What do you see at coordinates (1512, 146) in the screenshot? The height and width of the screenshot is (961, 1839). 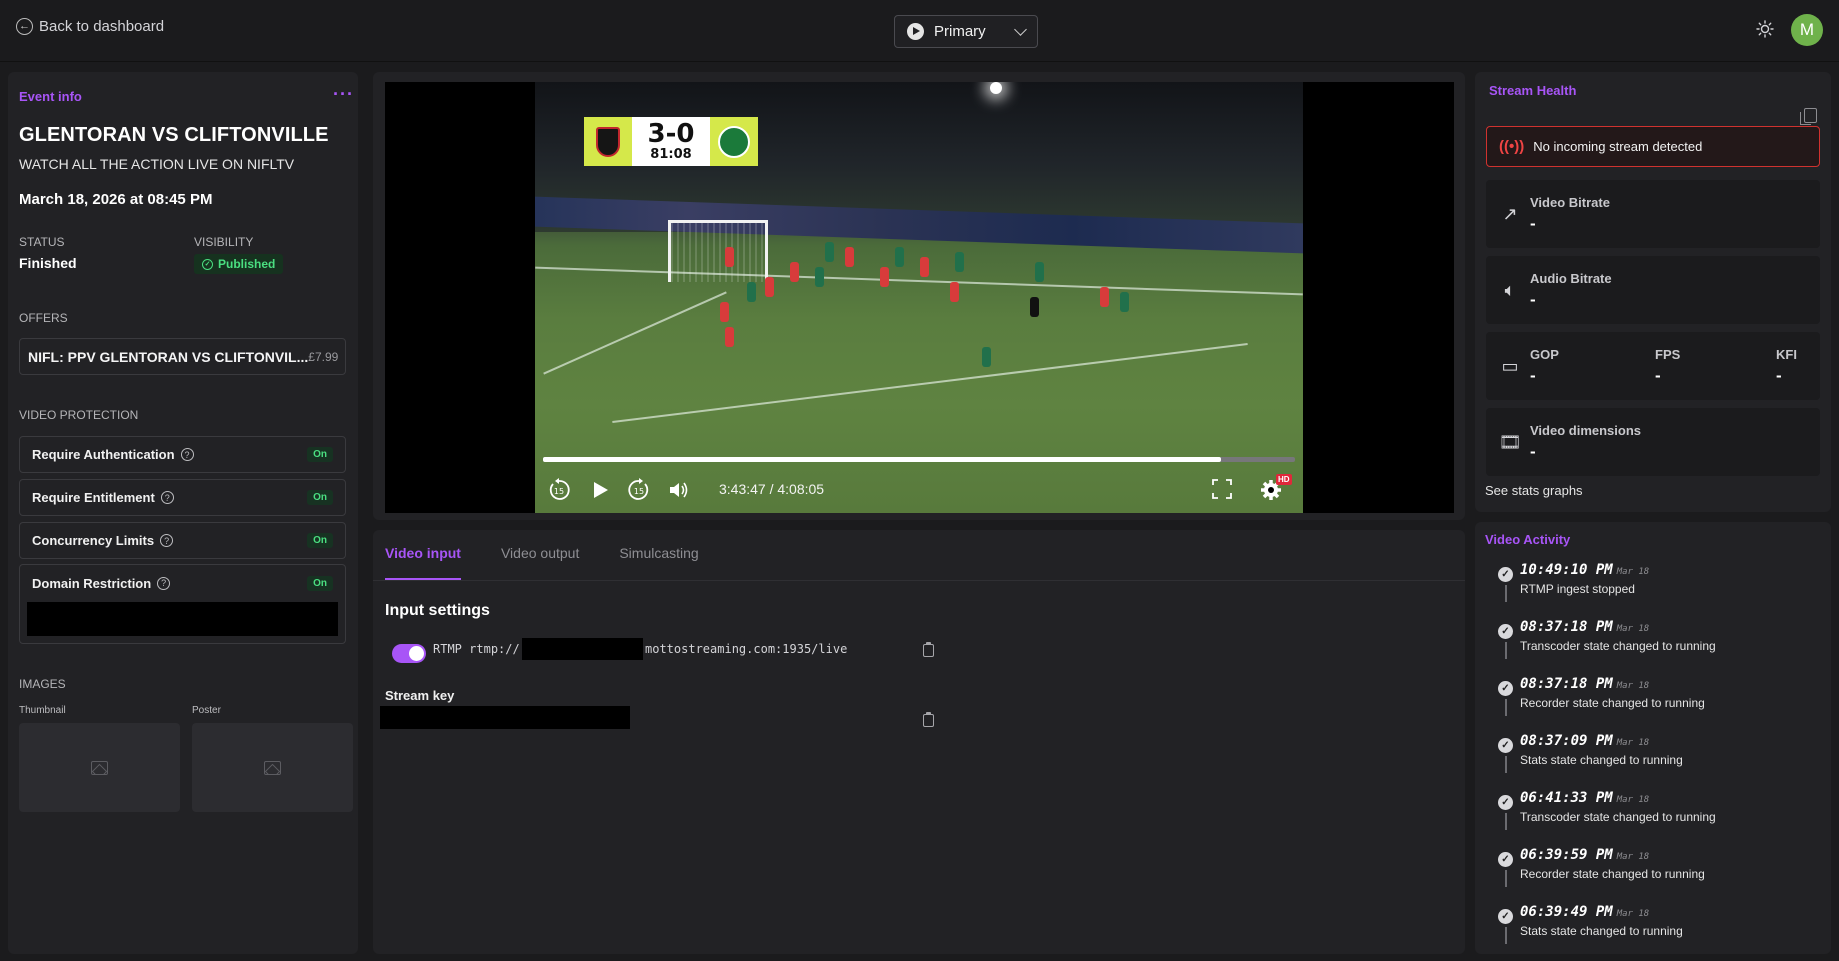 I see `broadcast-icon: ((•))` at bounding box center [1512, 146].